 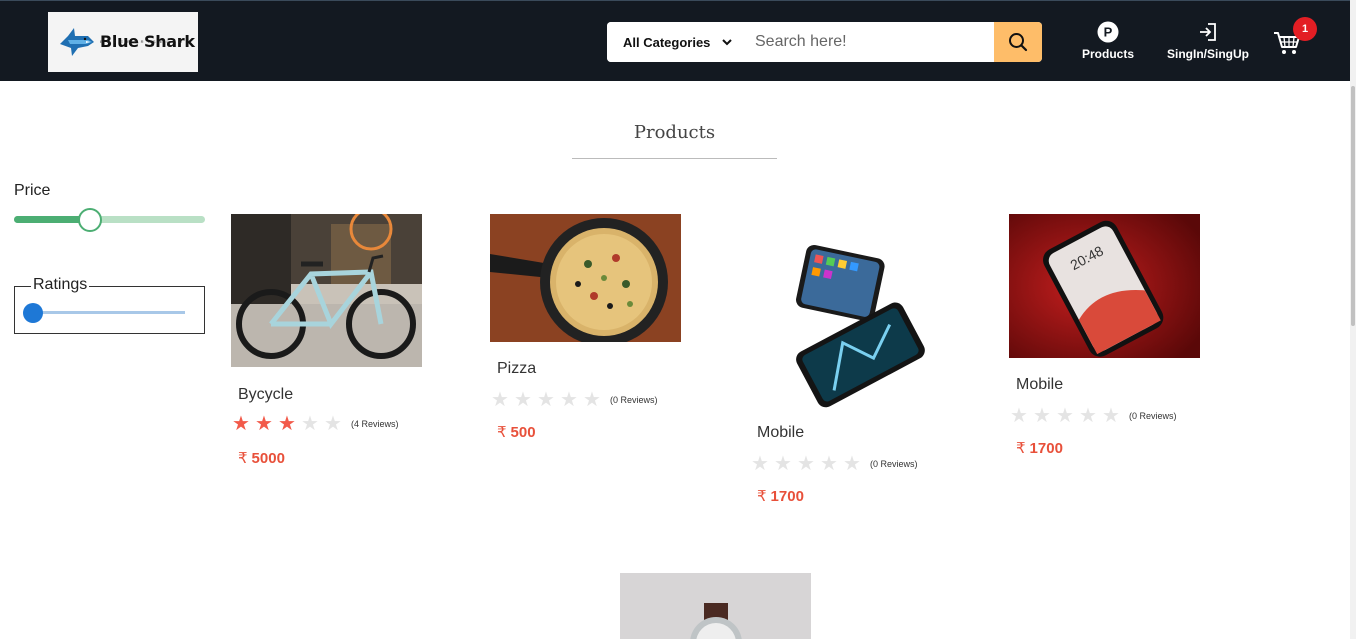 I want to click on product-price: ₹5000, so click(x=261, y=458).